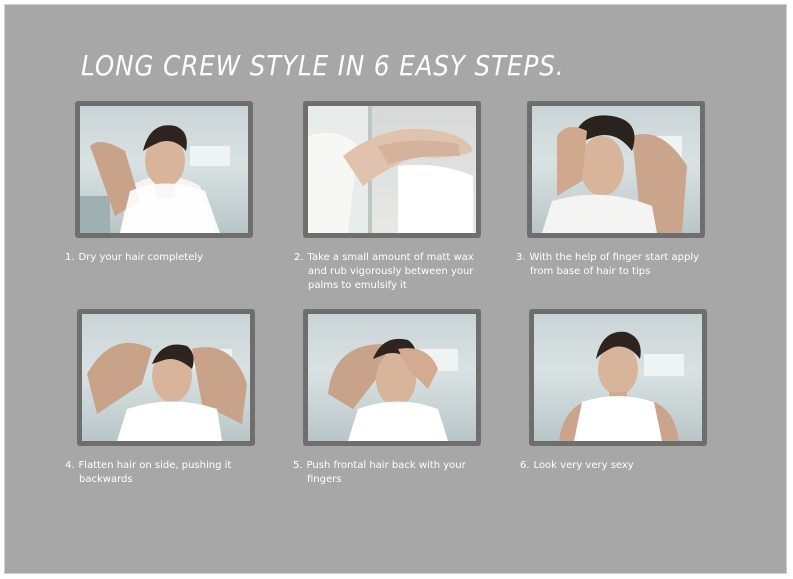 The image size is (793, 579). What do you see at coordinates (391, 271) in the screenshot?
I see `step-text-line: and rub vigorously between your` at bounding box center [391, 271].